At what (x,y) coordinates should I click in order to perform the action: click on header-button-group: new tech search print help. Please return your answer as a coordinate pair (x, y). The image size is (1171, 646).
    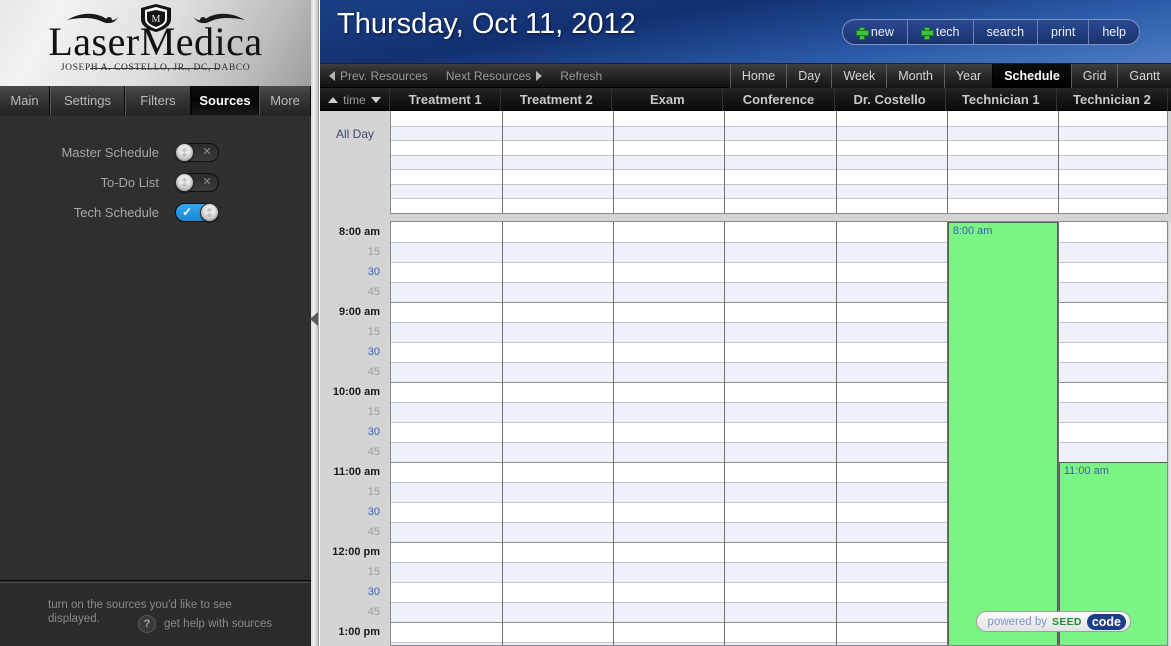
    Looking at the image, I should click on (990, 32).